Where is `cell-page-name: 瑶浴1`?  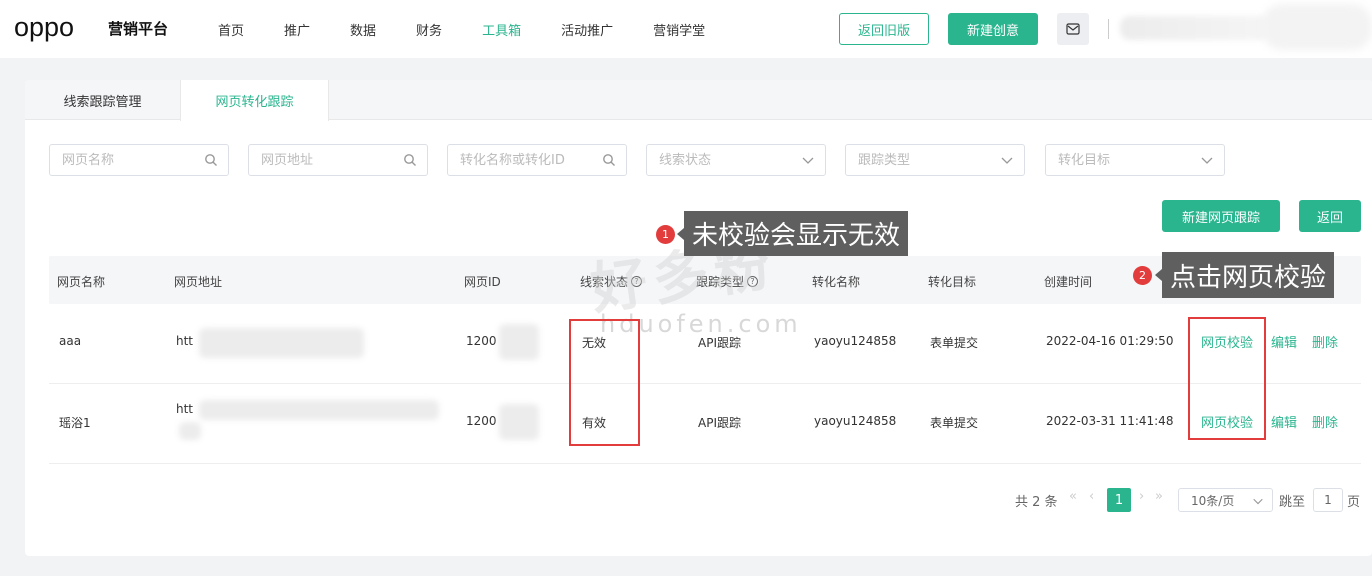 cell-page-name: 瑶浴1 is located at coordinates (75, 423).